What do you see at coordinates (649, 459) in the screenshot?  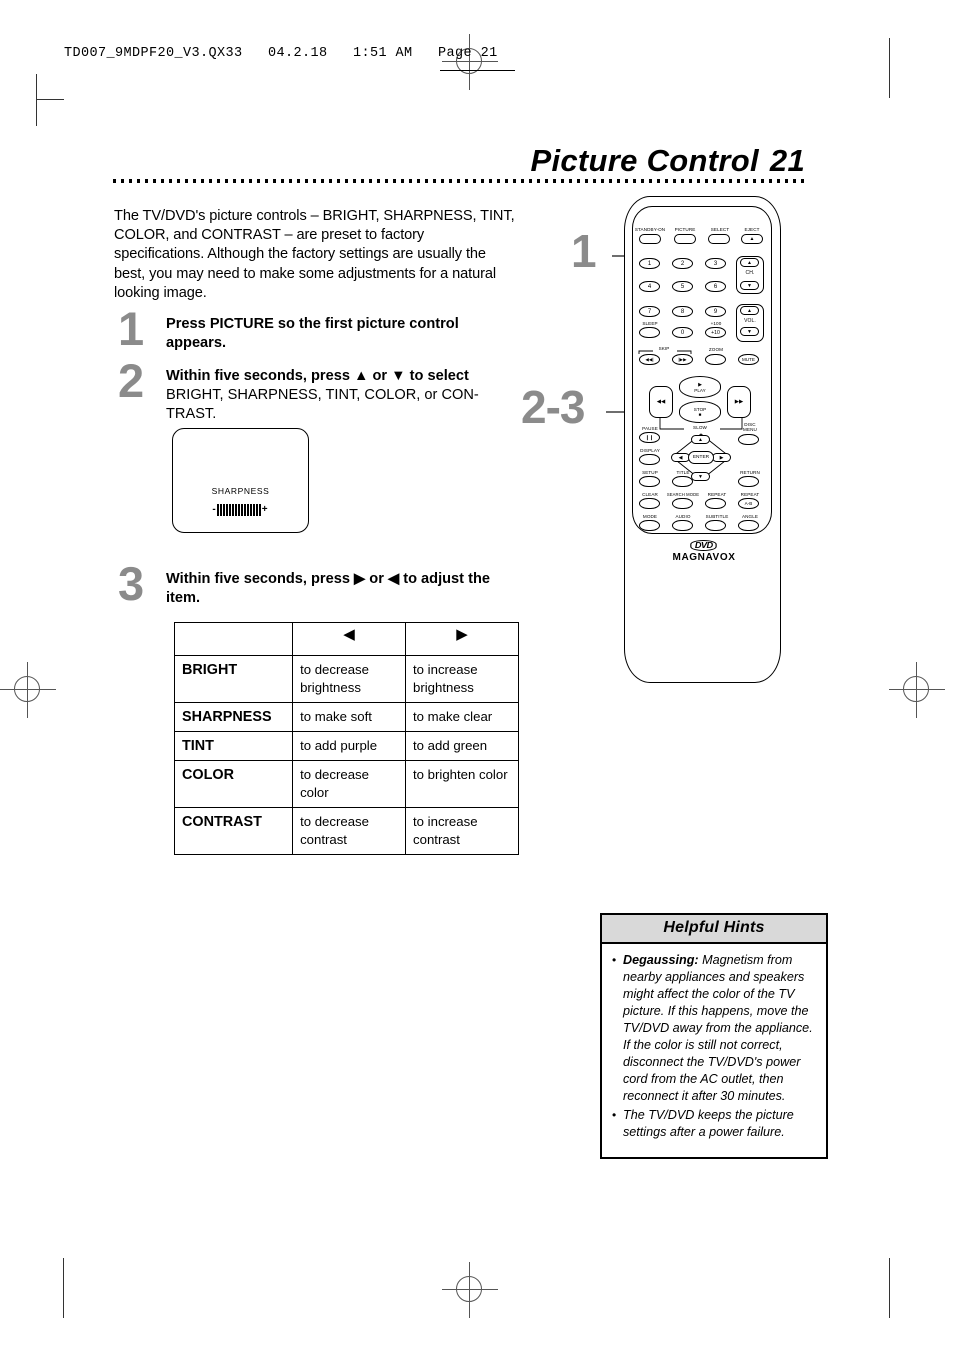 I see `button-display` at bounding box center [649, 459].